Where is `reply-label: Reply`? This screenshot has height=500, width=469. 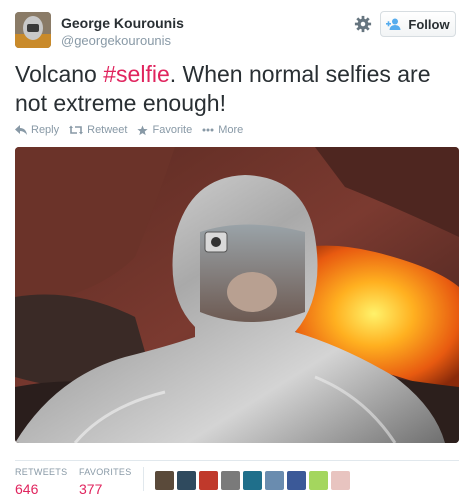 reply-label: Reply is located at coordinates (45, 130).